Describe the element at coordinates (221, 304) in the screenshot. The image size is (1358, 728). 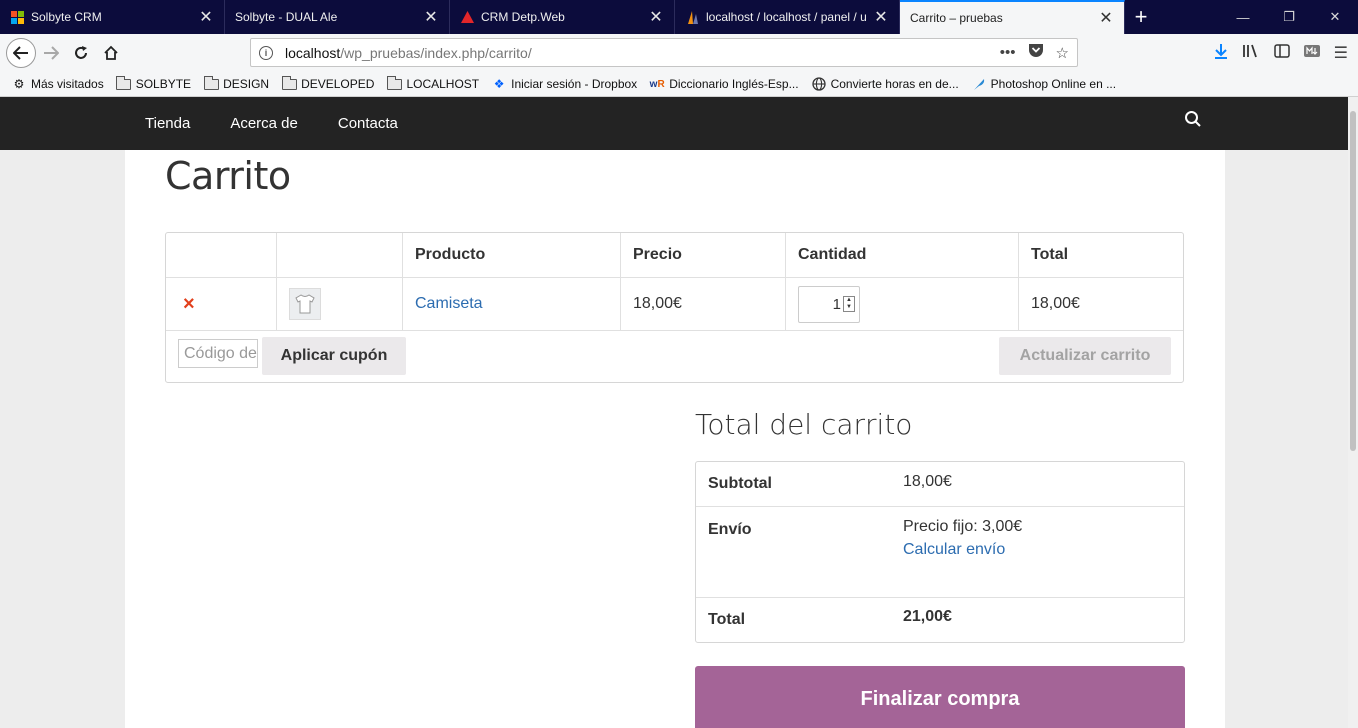
I see `remove-cell: ×` at that location.